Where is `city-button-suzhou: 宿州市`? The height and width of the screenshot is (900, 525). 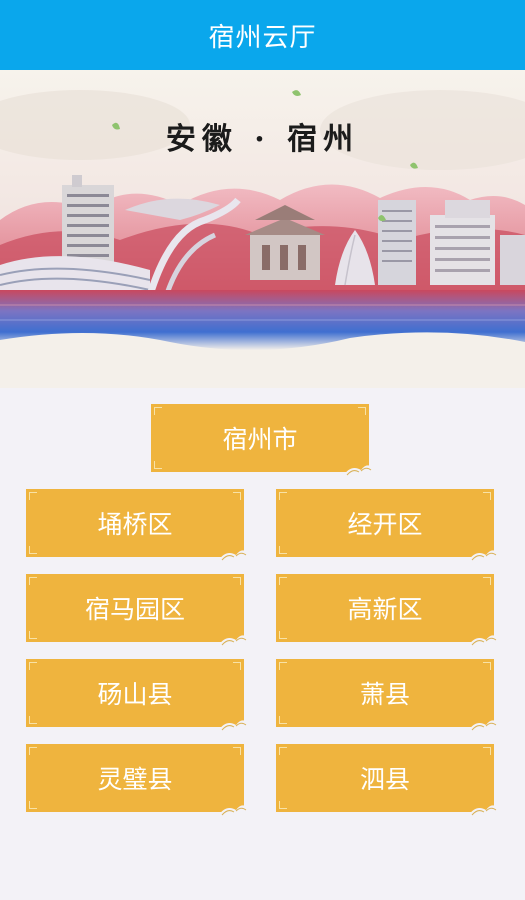 city-button-suzhou: 宿州市 is located at coordinates (262, 440).